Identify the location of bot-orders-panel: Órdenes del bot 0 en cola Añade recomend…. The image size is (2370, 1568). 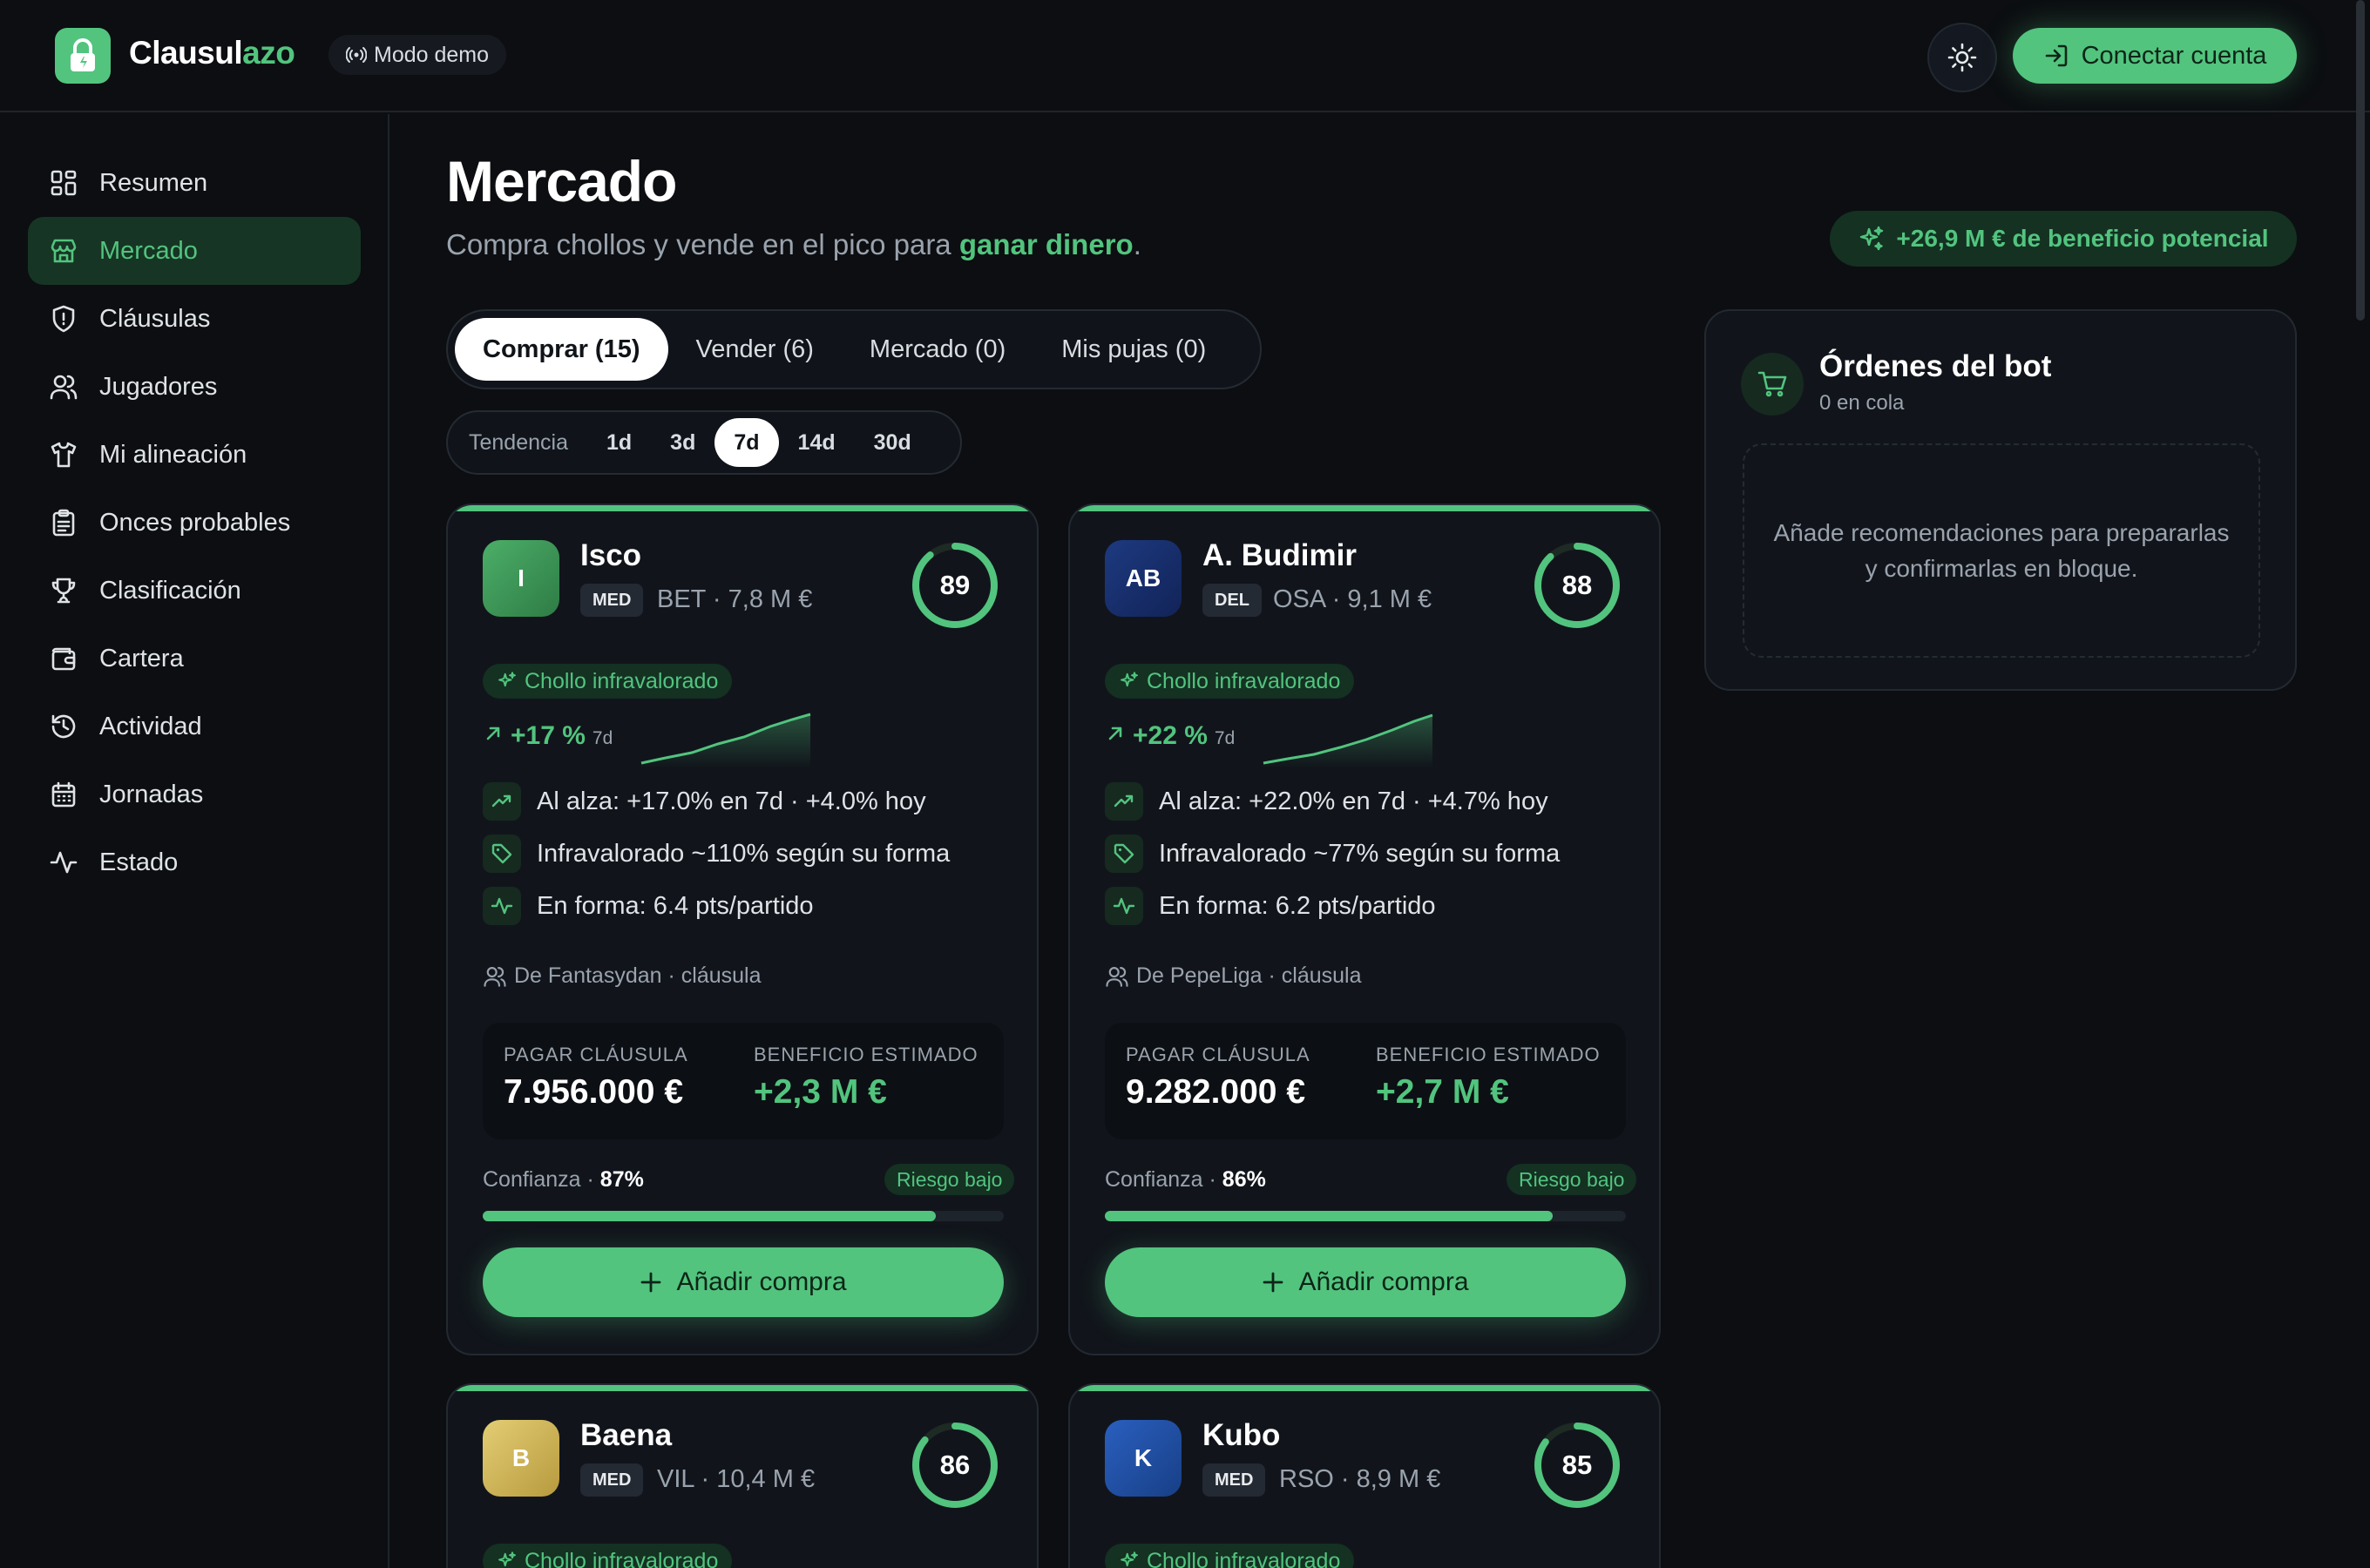
(2000, 500).